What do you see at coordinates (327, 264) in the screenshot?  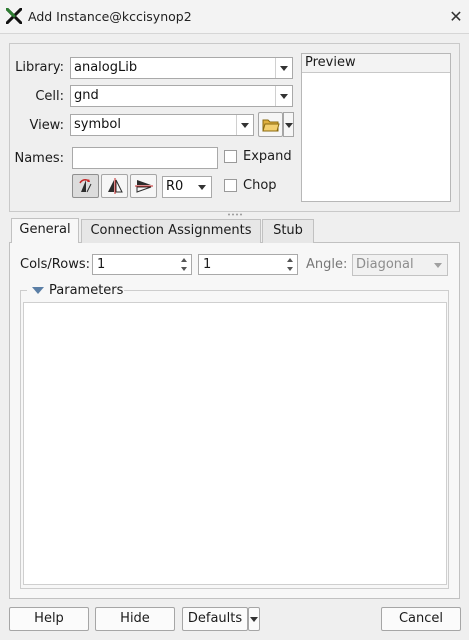 I see `angle-label: Angle:` at bounding box center [327, 264].